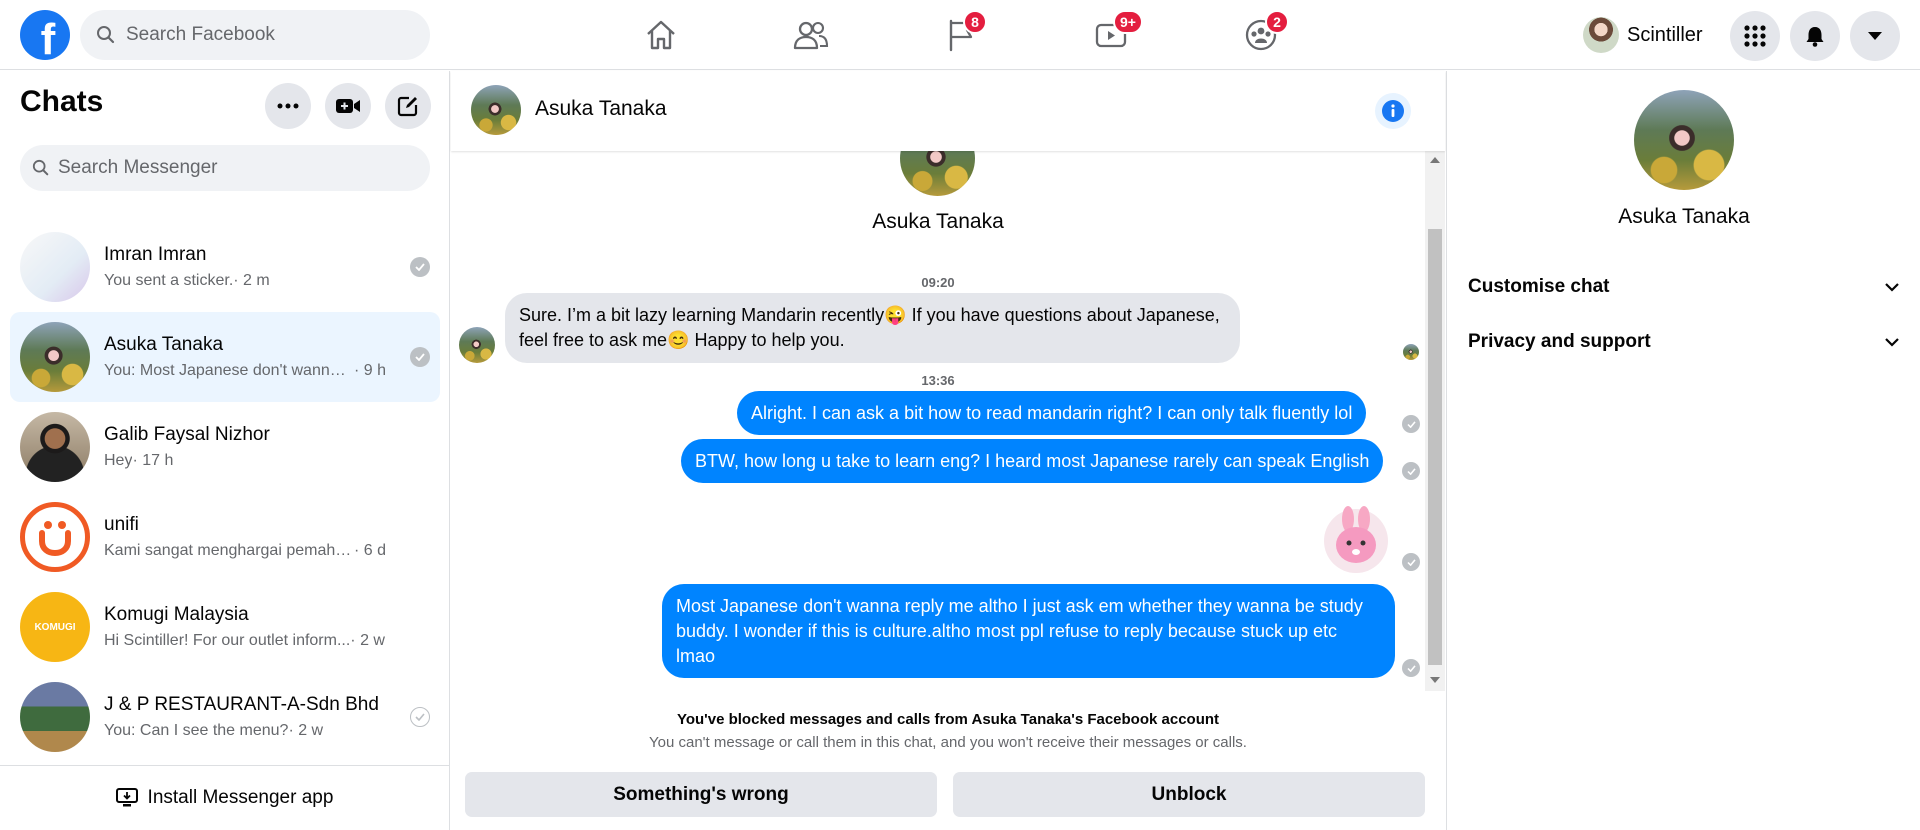 This screenshot has width=1920, height=830. Describe the element at coordinates (225, 447) in the screenshot. I see `chat-item-galib: Galib Faysal Nizhor Hey · 17 h` at that location.